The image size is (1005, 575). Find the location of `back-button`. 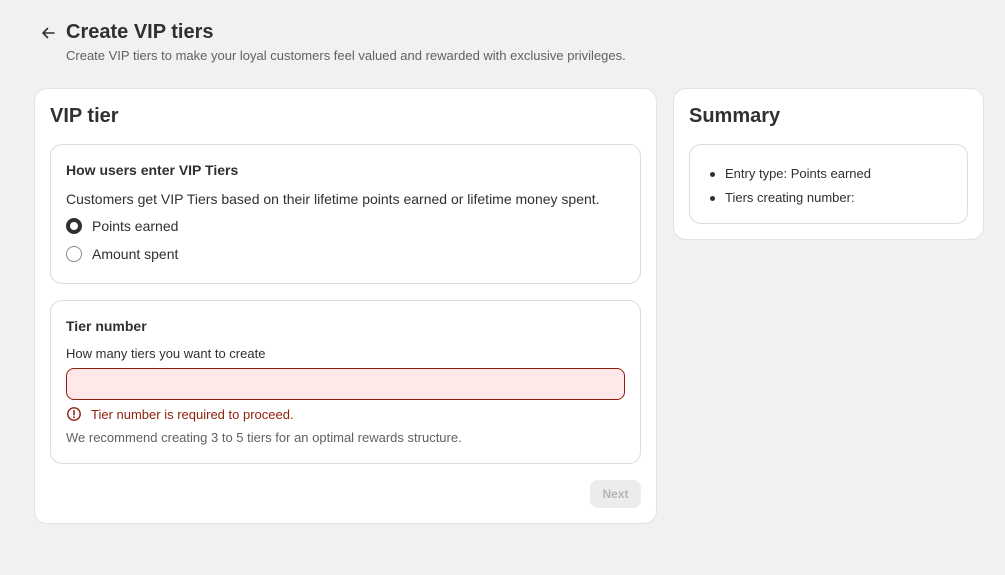

back-button is located at coordinates (48, 33).